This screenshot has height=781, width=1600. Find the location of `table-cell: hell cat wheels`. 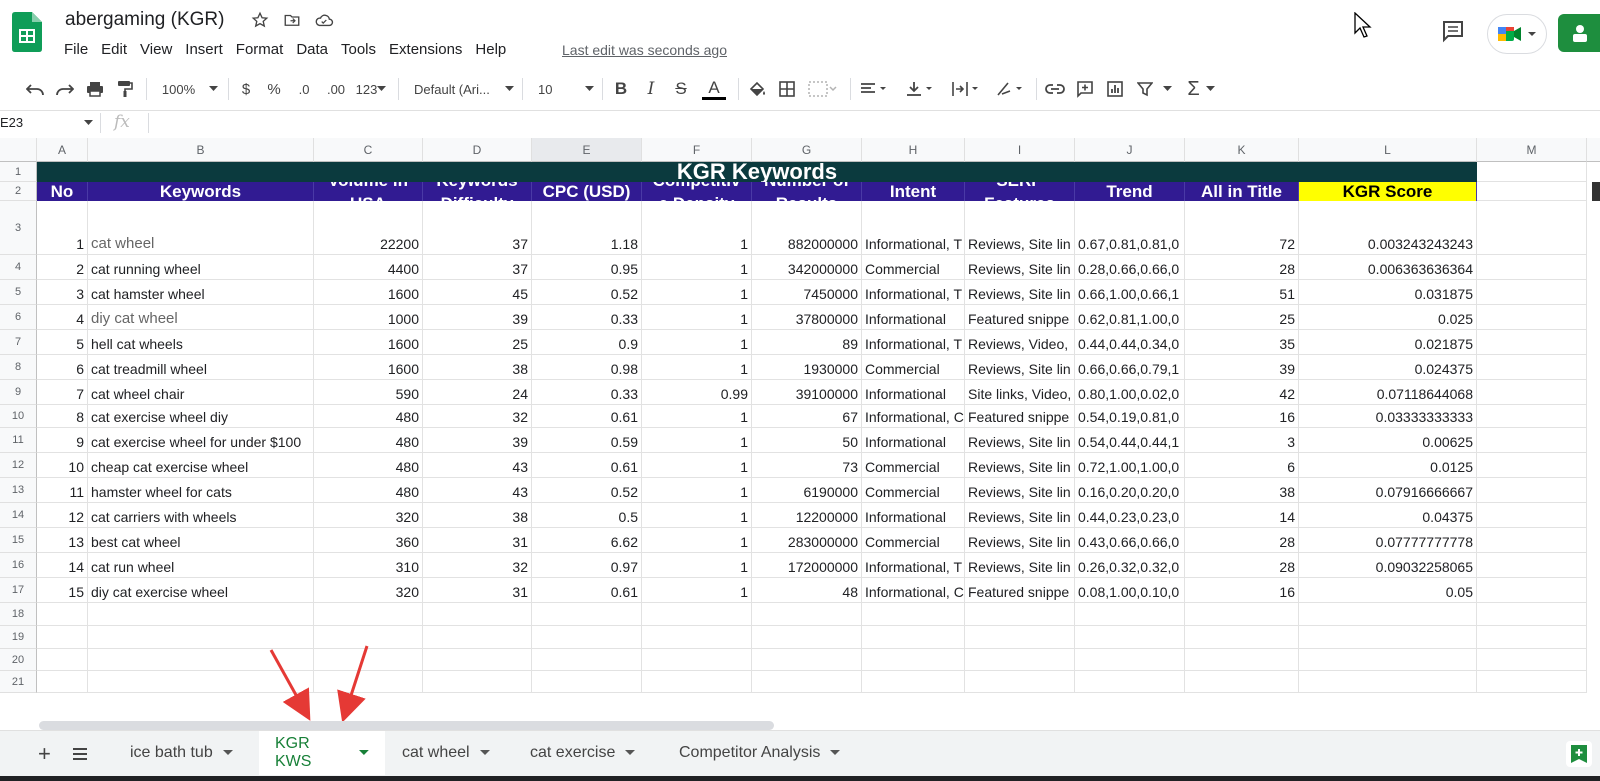

table-cell: hell cat wheels is located at coordinates (201, 342).